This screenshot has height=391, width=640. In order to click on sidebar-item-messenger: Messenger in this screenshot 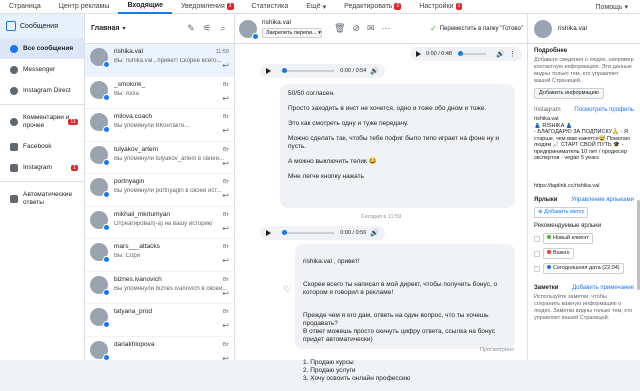, I will do `click(42, 69)`.